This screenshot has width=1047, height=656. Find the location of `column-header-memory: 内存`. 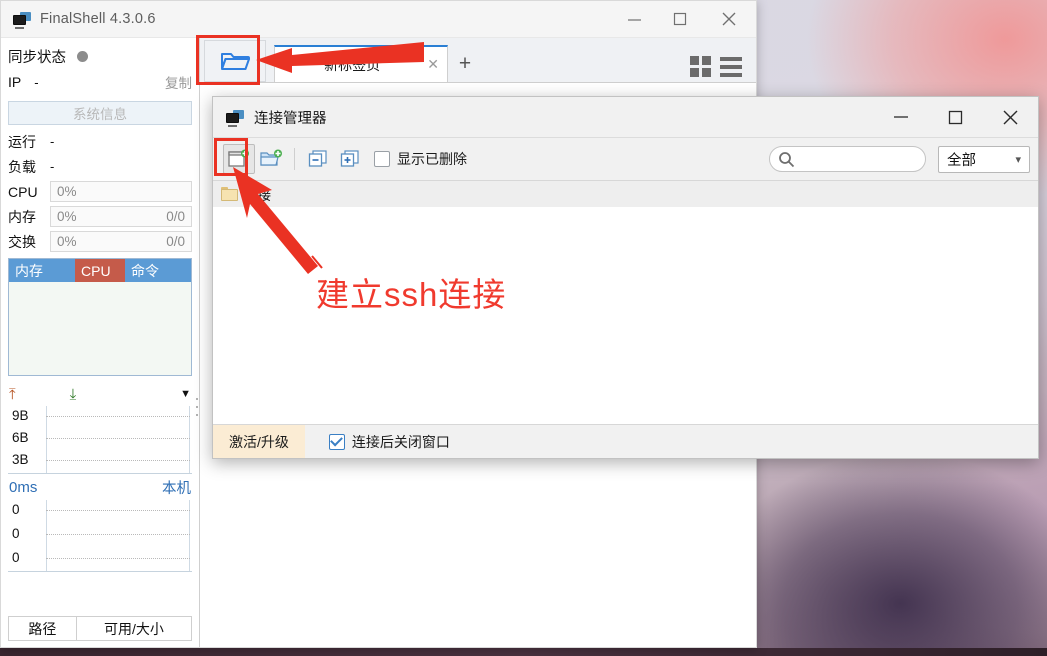

column-header-memory: 内存 is located at coordinates (42, 270).